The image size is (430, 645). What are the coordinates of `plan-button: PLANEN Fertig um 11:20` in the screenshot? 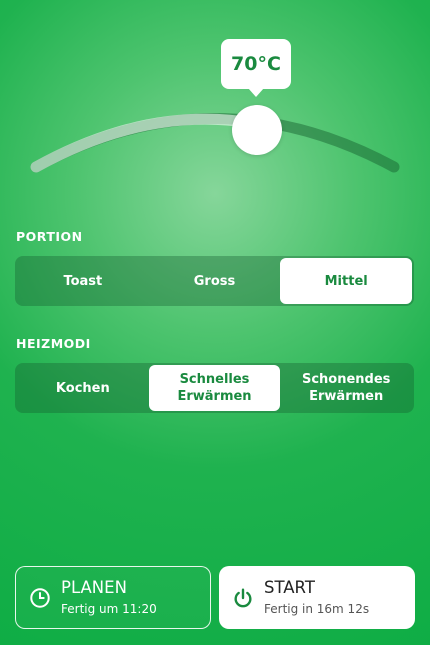 It's located at (113, 597).